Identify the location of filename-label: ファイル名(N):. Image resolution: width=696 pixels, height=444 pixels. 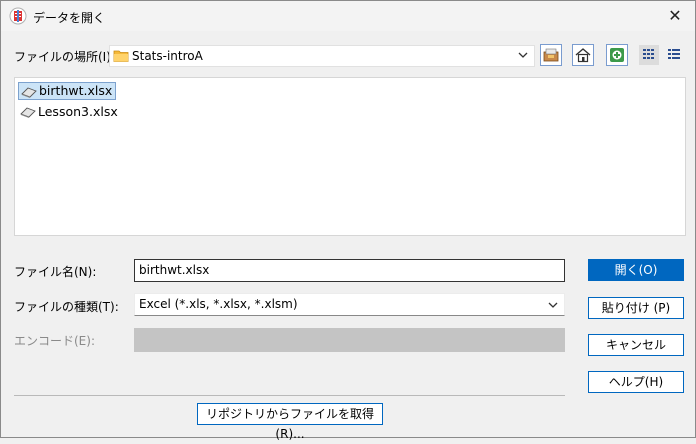
(55, 272).